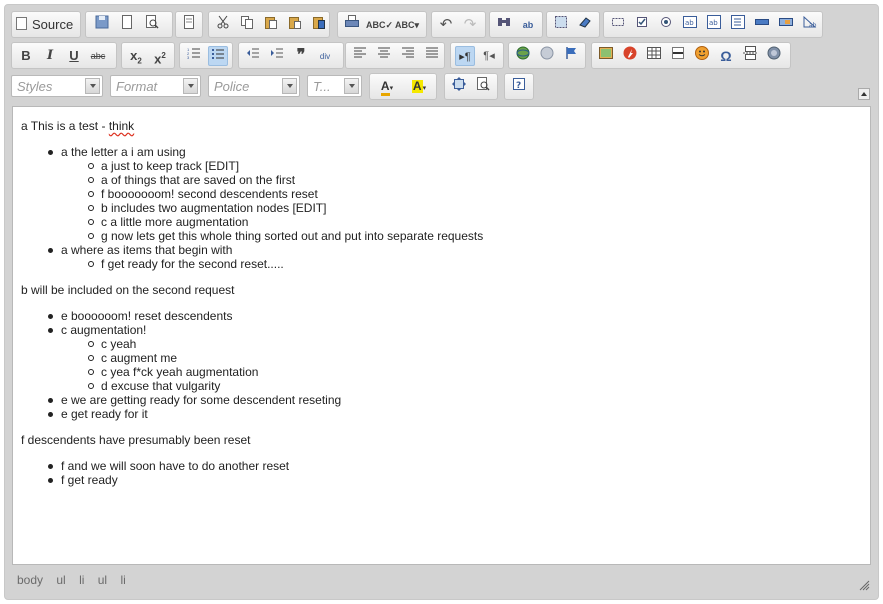 Image resolution: width=883 pixels, height=604 pixels. What do you see at coordinates (74, 56) in the screenshot?
I see `underline-icon: U` at bounding box center [74, 56].